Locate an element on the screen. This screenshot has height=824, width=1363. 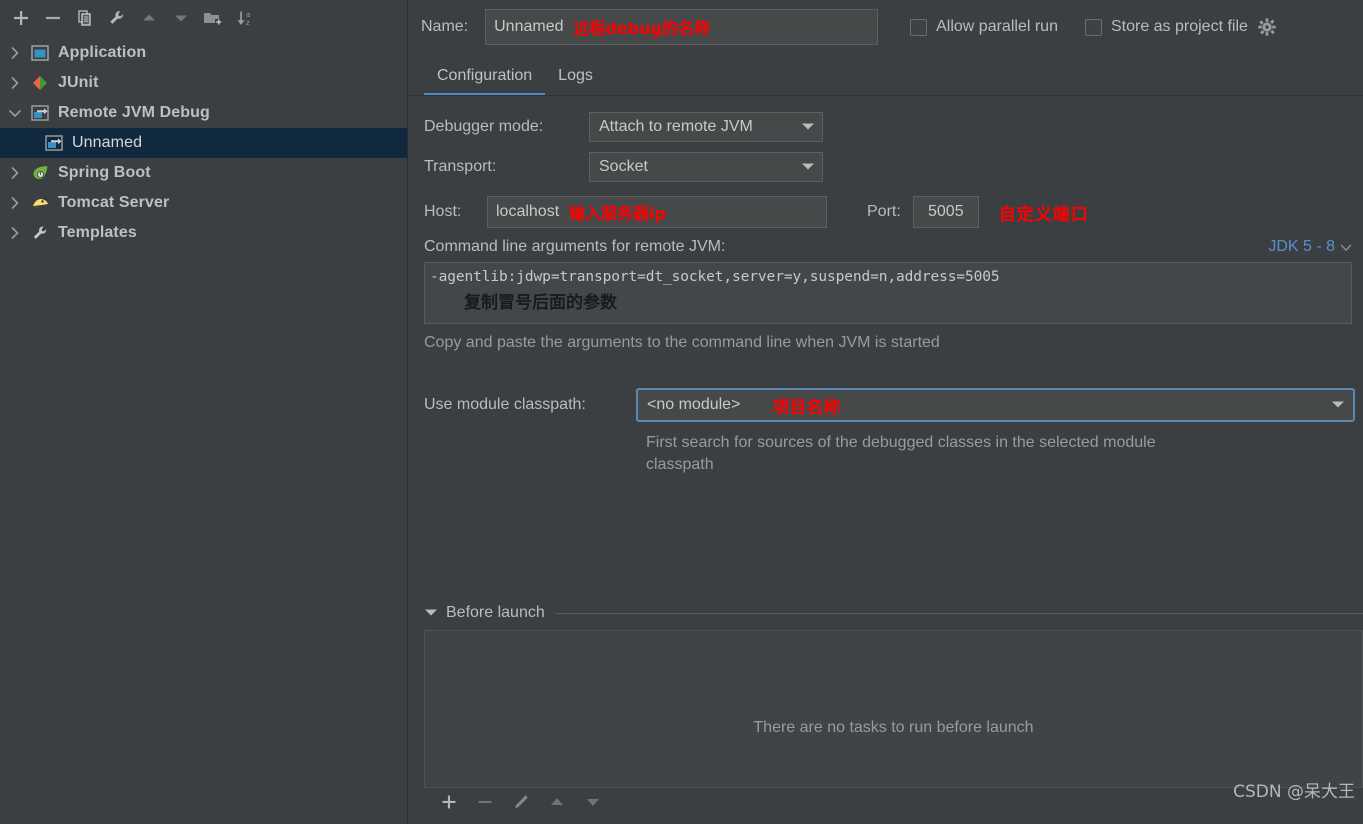
sidebar-toolbar: a z is located at coordinates (203, 18).